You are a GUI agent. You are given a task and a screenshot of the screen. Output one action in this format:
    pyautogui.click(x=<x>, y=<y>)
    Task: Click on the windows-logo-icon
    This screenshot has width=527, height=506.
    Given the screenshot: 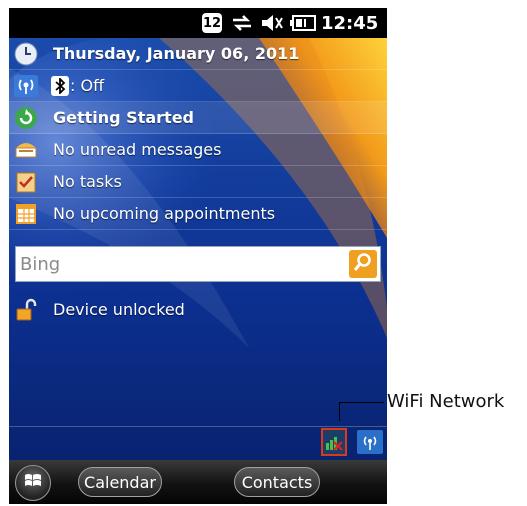 What is the action you would take?
    pyautogui.click(x=33, y=483)
    